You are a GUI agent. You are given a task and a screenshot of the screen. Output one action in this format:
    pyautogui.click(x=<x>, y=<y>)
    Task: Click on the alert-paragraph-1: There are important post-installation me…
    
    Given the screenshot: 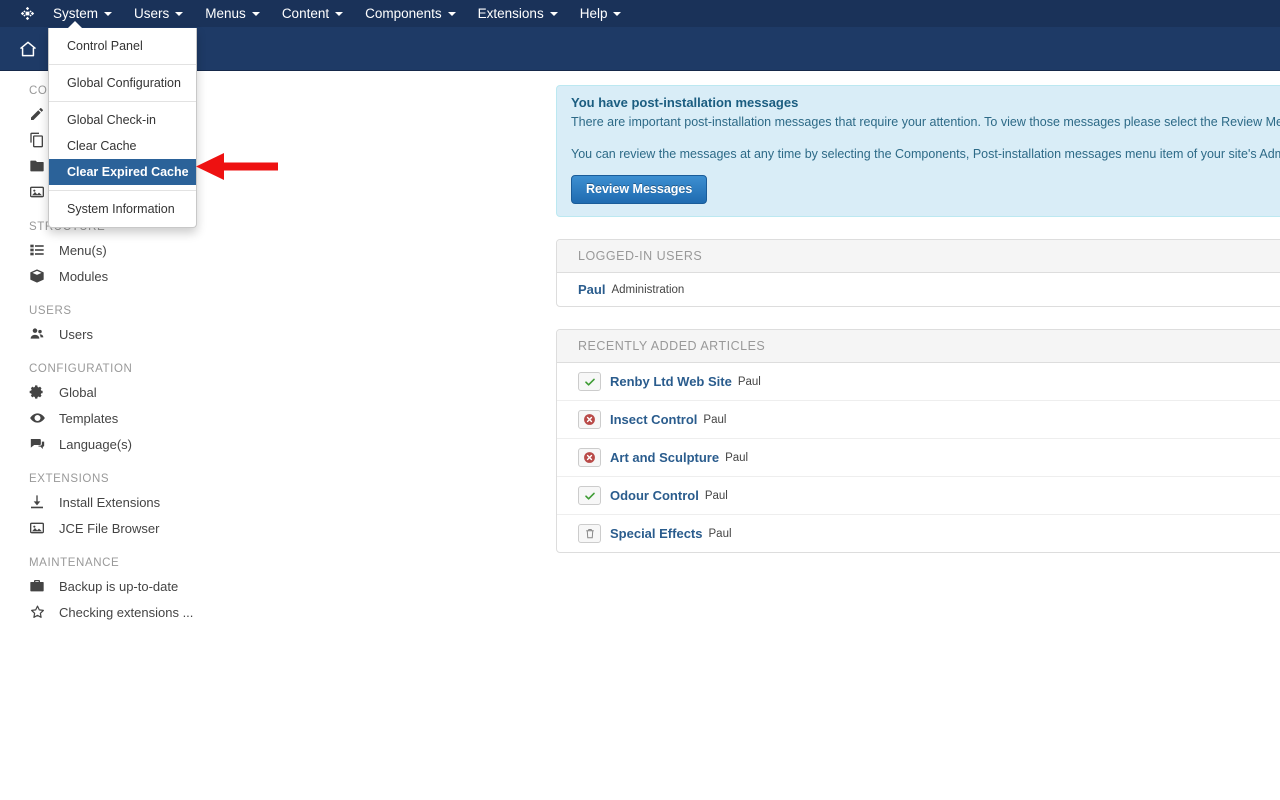 What is the action you would take?
    pyautogui.click(x=925, y=122)
    